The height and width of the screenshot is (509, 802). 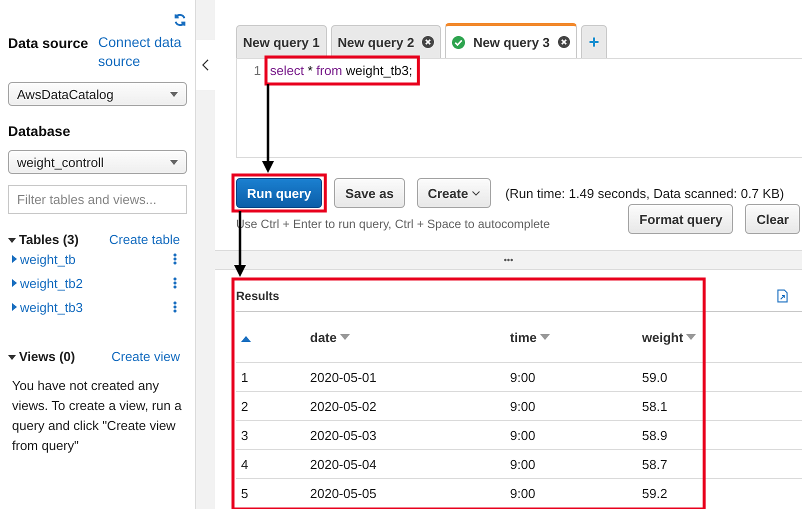 What do you see at coordinates (244, 464) in the screenshot?
I see `table-cell: 4` at bounding box center [244, 464].